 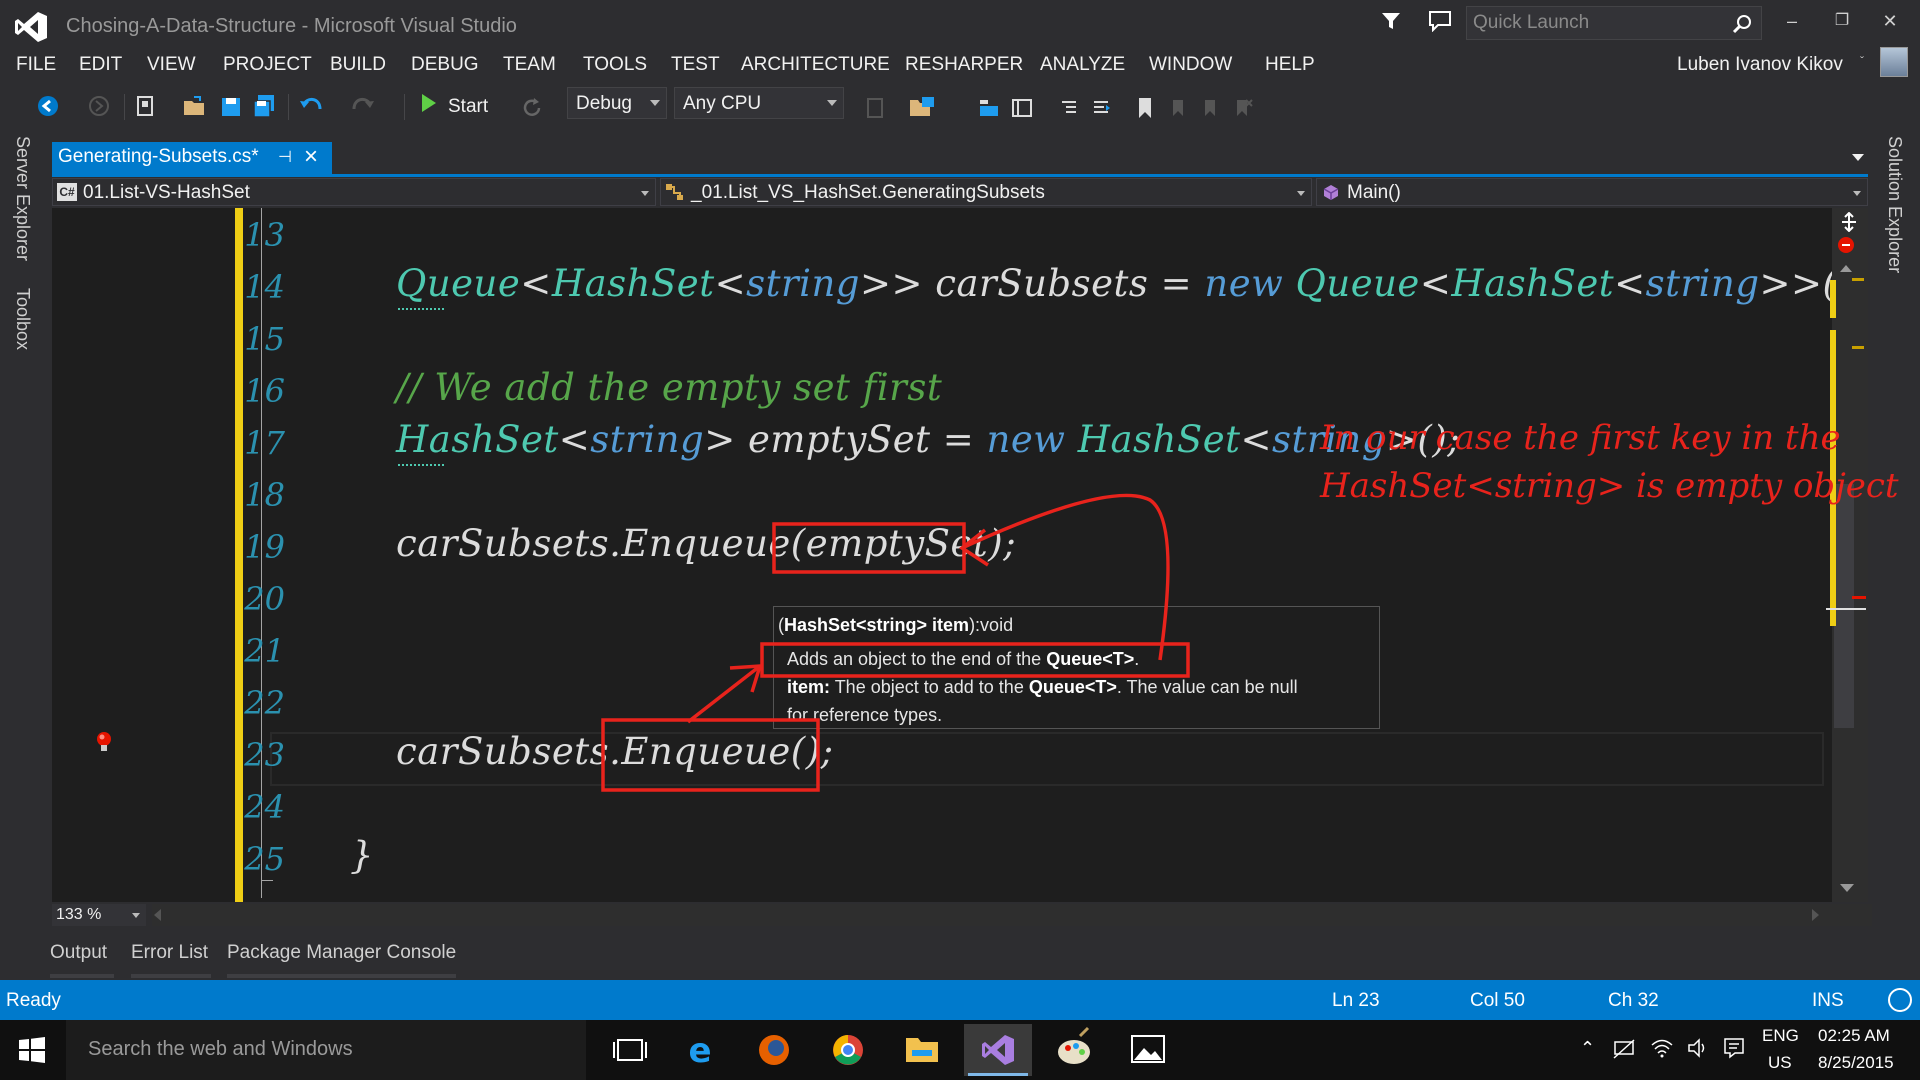 What do you see at coordinates (695, 65) in the screenshot?
I see `menu-test: TEST` at bounding box center [695, 65].